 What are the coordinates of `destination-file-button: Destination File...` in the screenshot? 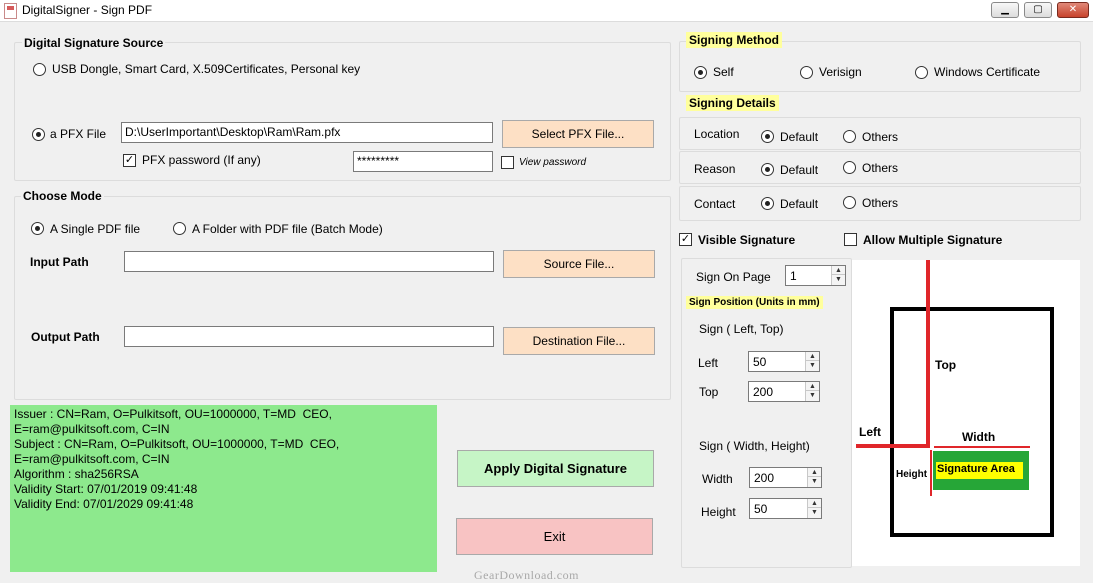 It's located at (579, 341).